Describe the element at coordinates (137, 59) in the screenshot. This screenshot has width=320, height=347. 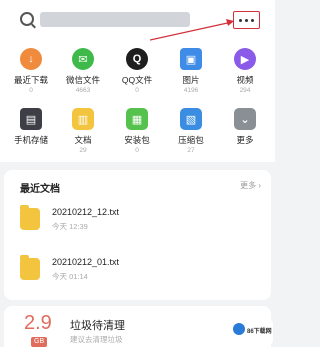
I see `qq-icon: Q` at that location.